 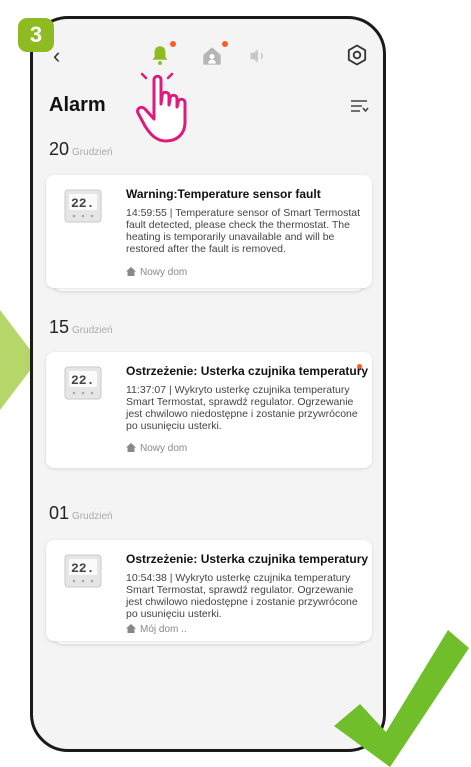 I want to click on date-day: 20, so click(x=59, y=149).